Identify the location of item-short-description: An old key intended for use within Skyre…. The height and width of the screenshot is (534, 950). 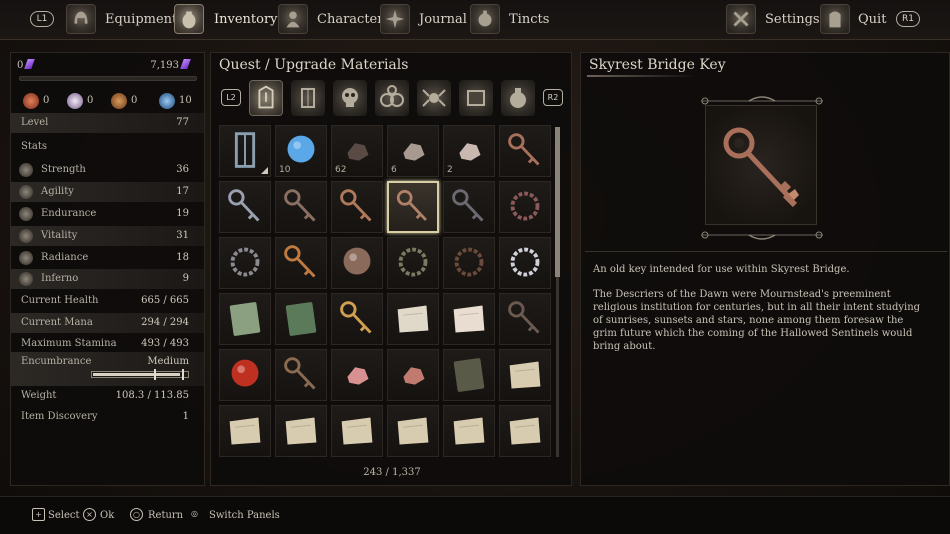
(721, 269).